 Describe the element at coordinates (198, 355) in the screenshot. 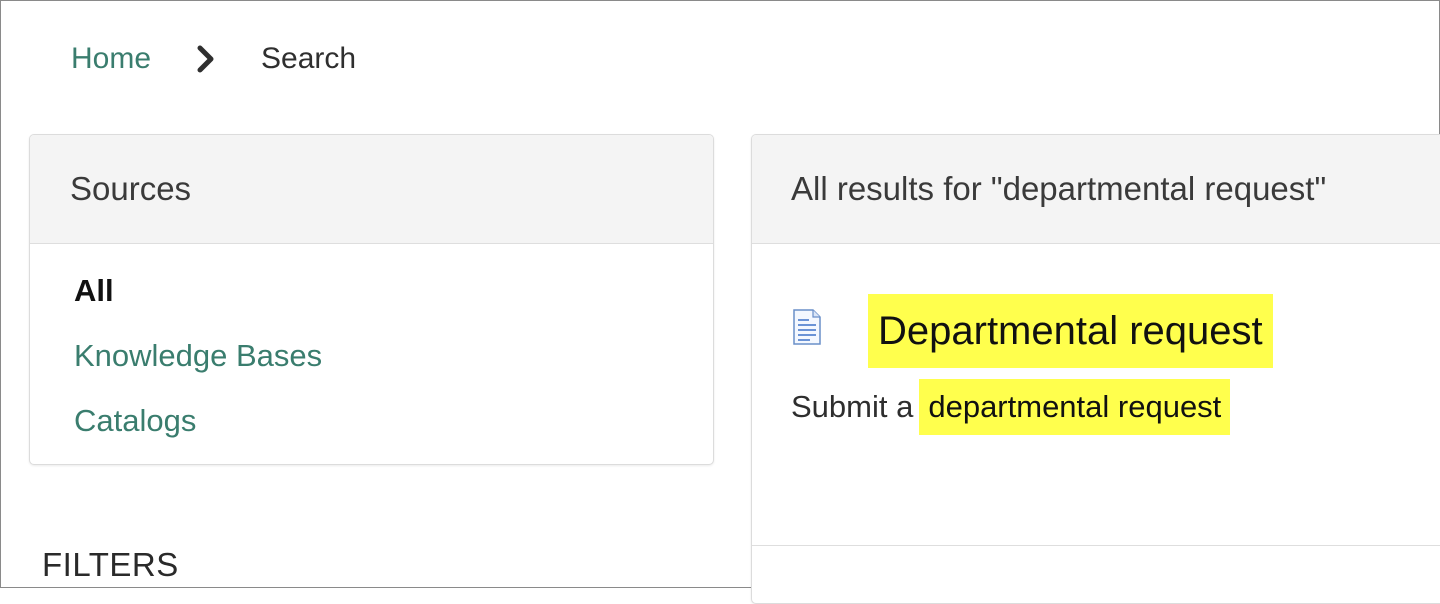

I see `source-item-label: Knowledge Bases` at that location.